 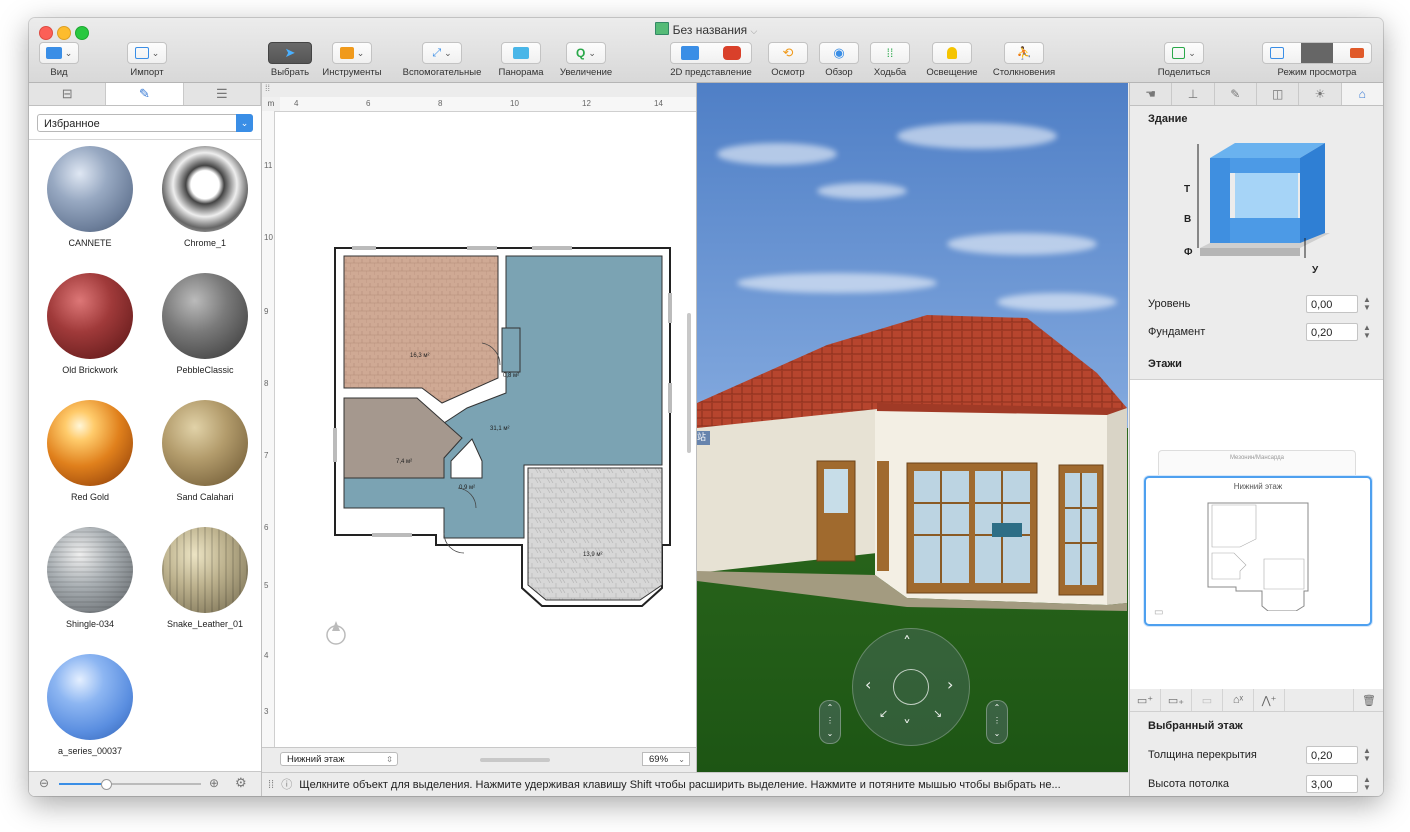 I want to click on toolbar-import: ⌄ Импорт, so click(x=147, y=60).